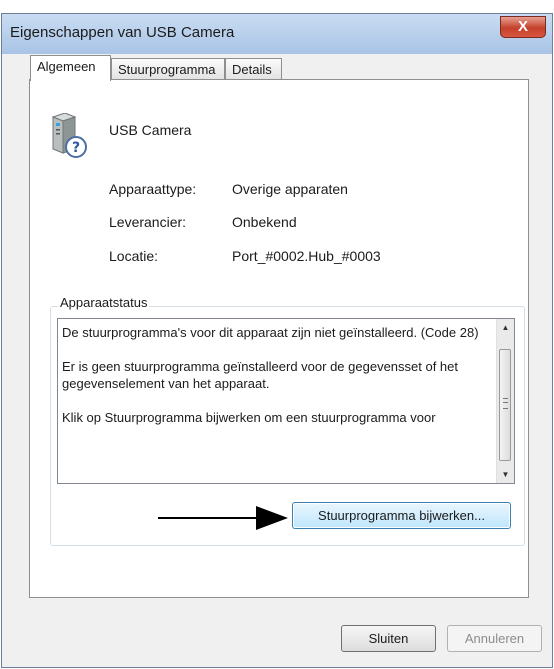 This screenshot has height=669, width=554. I want to click on device-type-label: Apparaattype:, so click(153, 189).